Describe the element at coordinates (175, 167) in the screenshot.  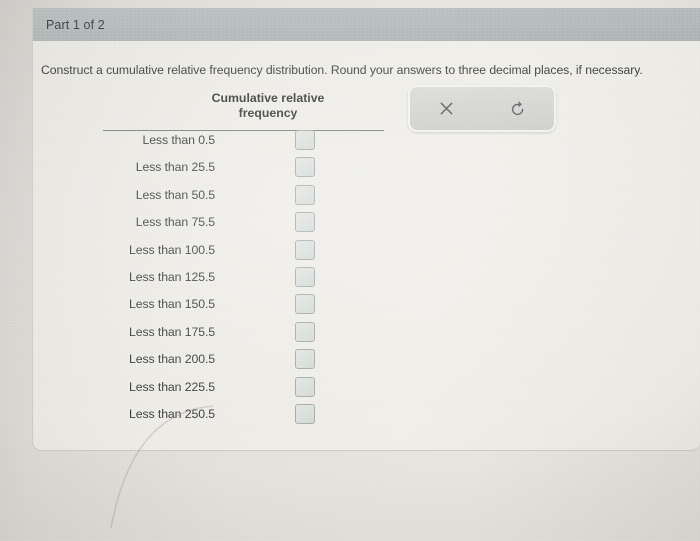
I see `row-label: Less than 25.5` at that location.